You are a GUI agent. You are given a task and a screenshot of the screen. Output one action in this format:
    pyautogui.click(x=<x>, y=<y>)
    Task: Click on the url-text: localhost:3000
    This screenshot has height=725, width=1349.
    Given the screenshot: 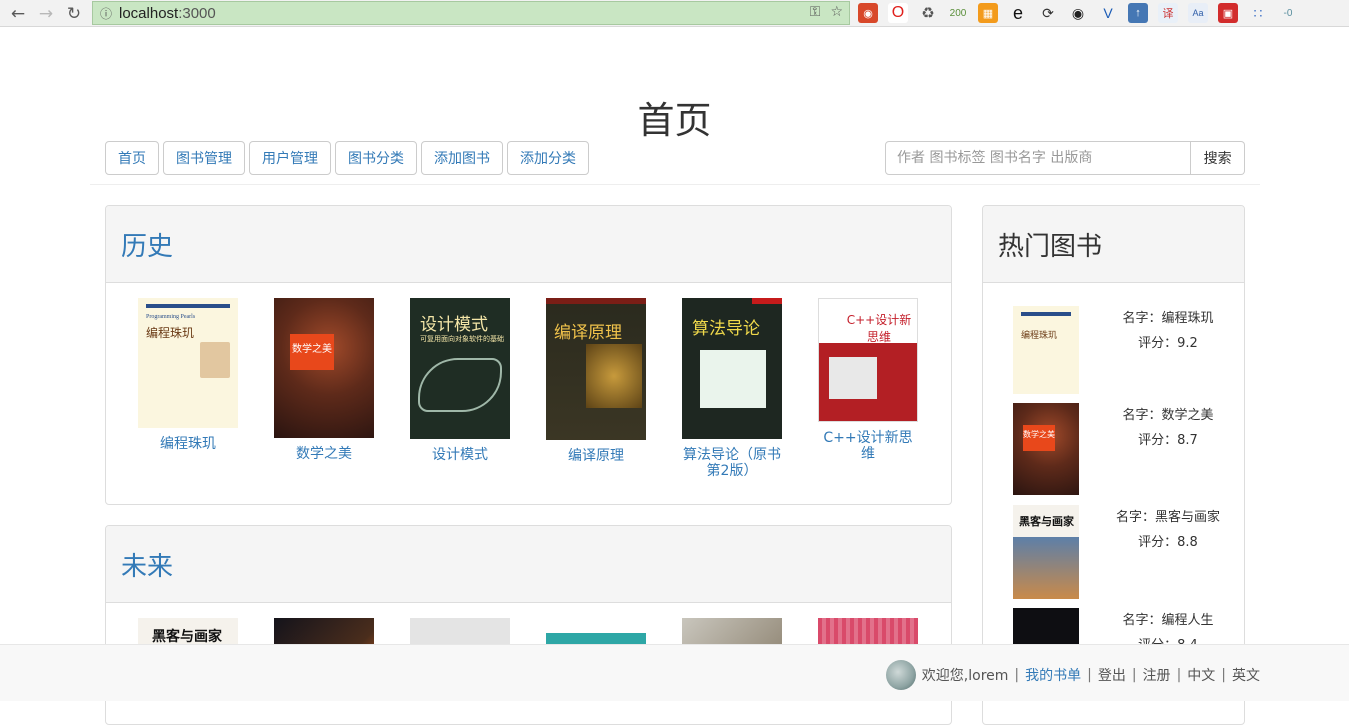 What is the action you would take?
    pyautogui.click(x=167, y=13)
    